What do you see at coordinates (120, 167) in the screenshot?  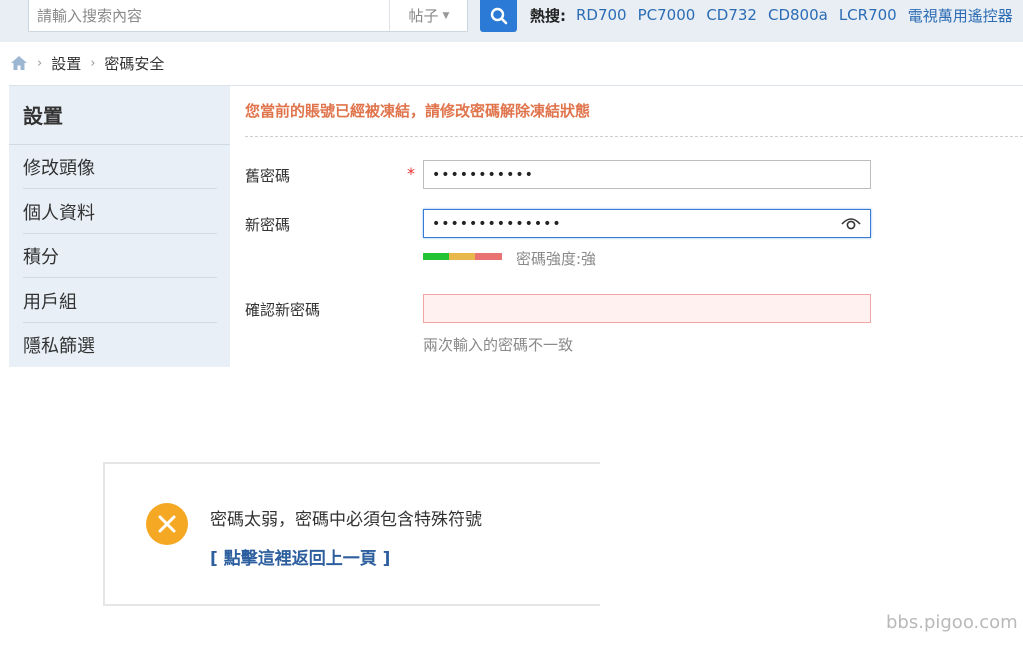 I see `sidebar-item-avatar: 修改頭像` at bounding box center [120, 167].